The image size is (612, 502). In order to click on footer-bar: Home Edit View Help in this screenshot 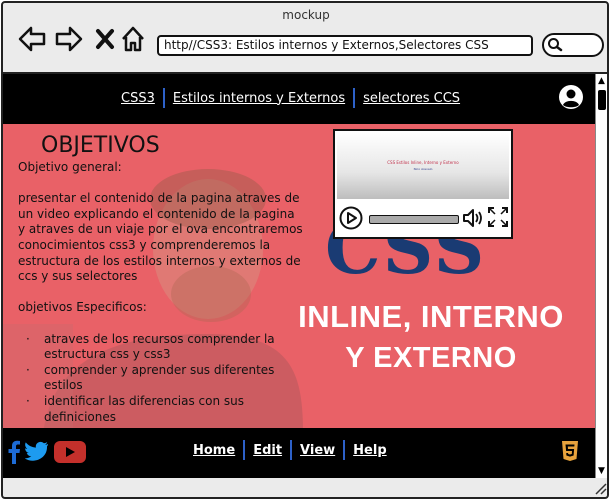, I will do `click(299, 453)`.